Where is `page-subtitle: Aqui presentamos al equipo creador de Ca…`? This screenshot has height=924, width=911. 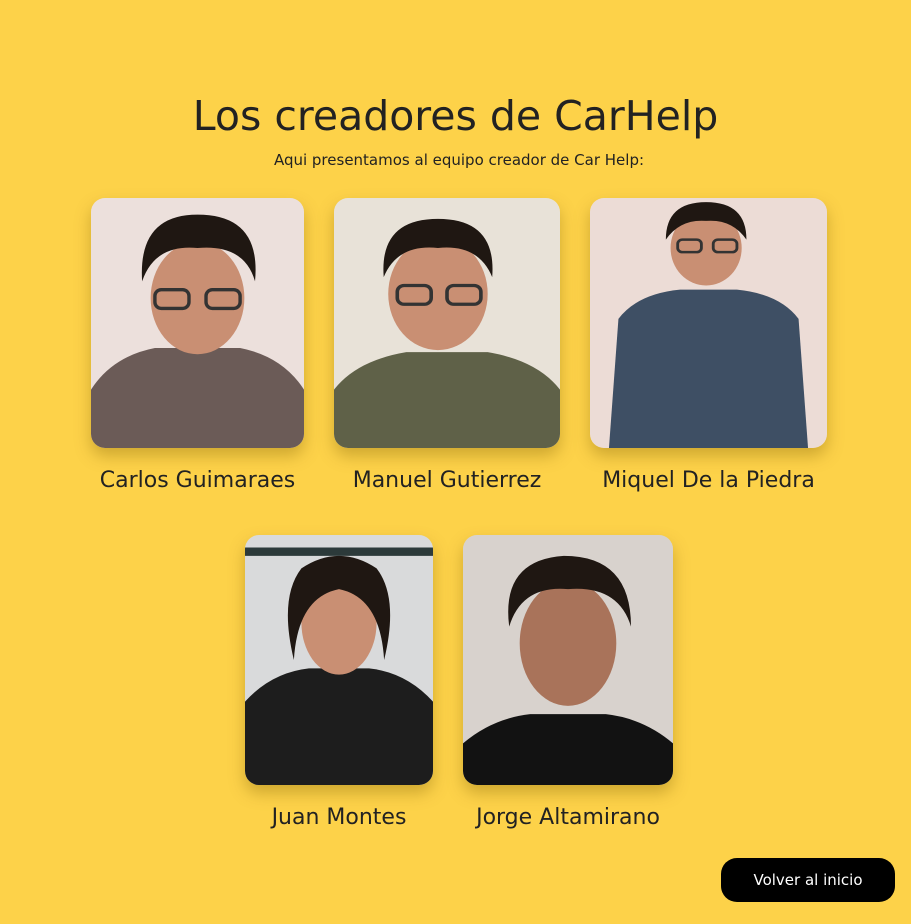 page-subtitle: Aqui presentamos al equipo creador de Ca… is located at coordinates (459, 160).